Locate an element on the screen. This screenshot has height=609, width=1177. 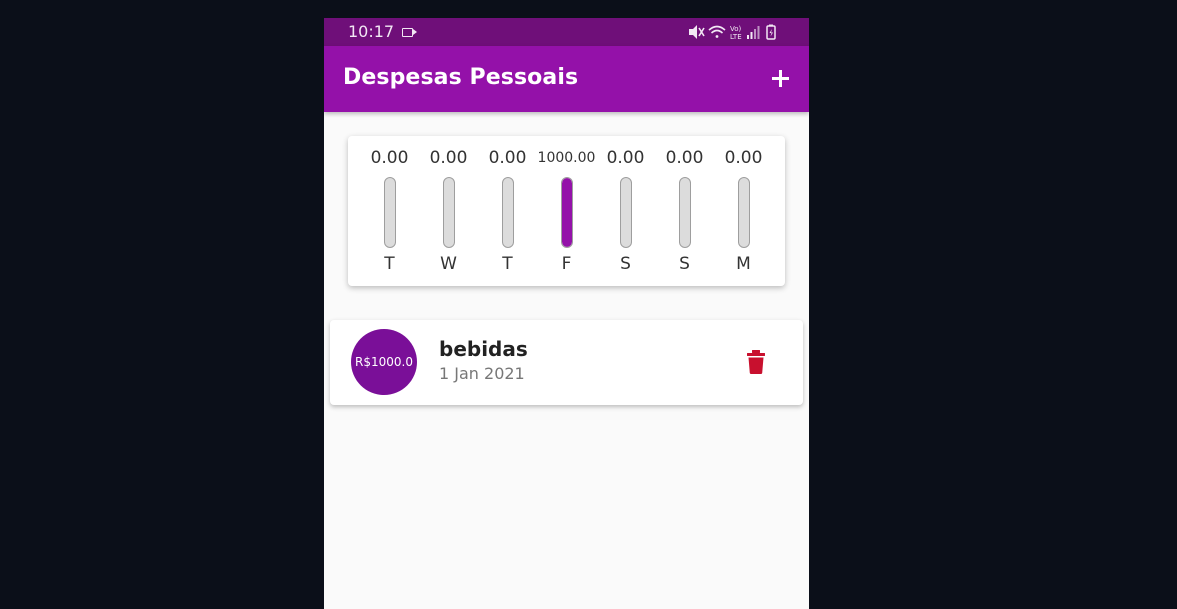
chart-bar-column: 0.00 W is located at coordinates (448, 211).